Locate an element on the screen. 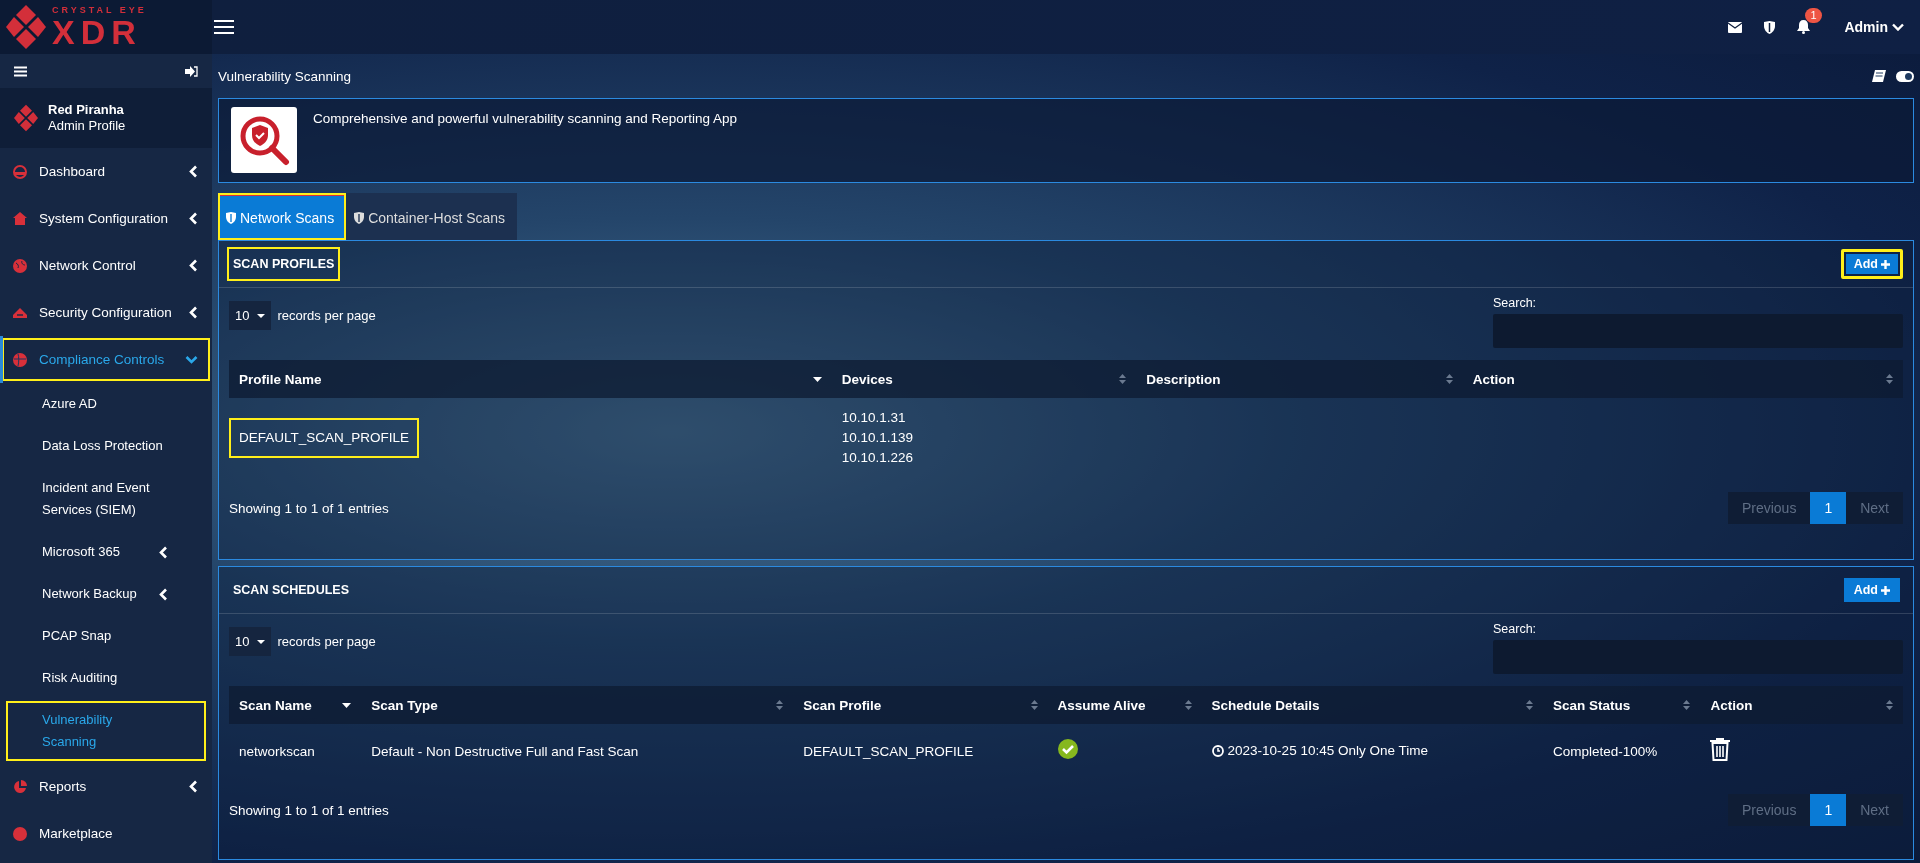  sidebar-subitem: Vulnerability Scanning is located at coordinates (106, 731).